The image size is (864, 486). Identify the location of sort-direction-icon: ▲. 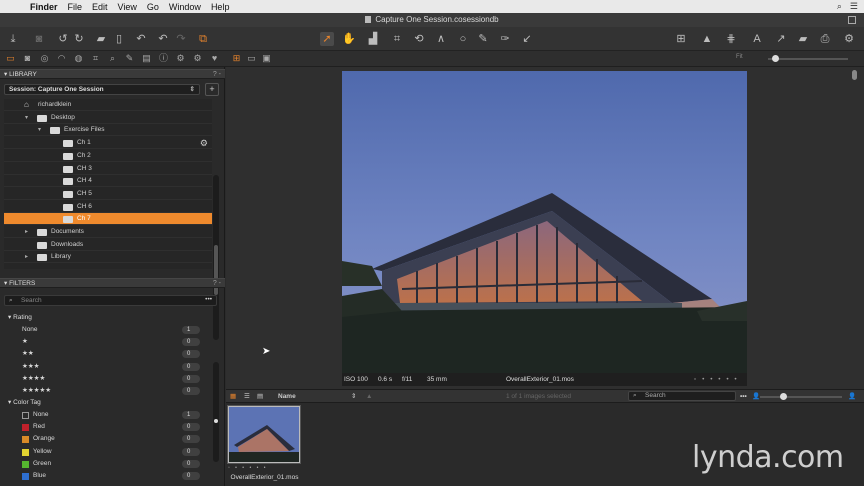
(369, 396).